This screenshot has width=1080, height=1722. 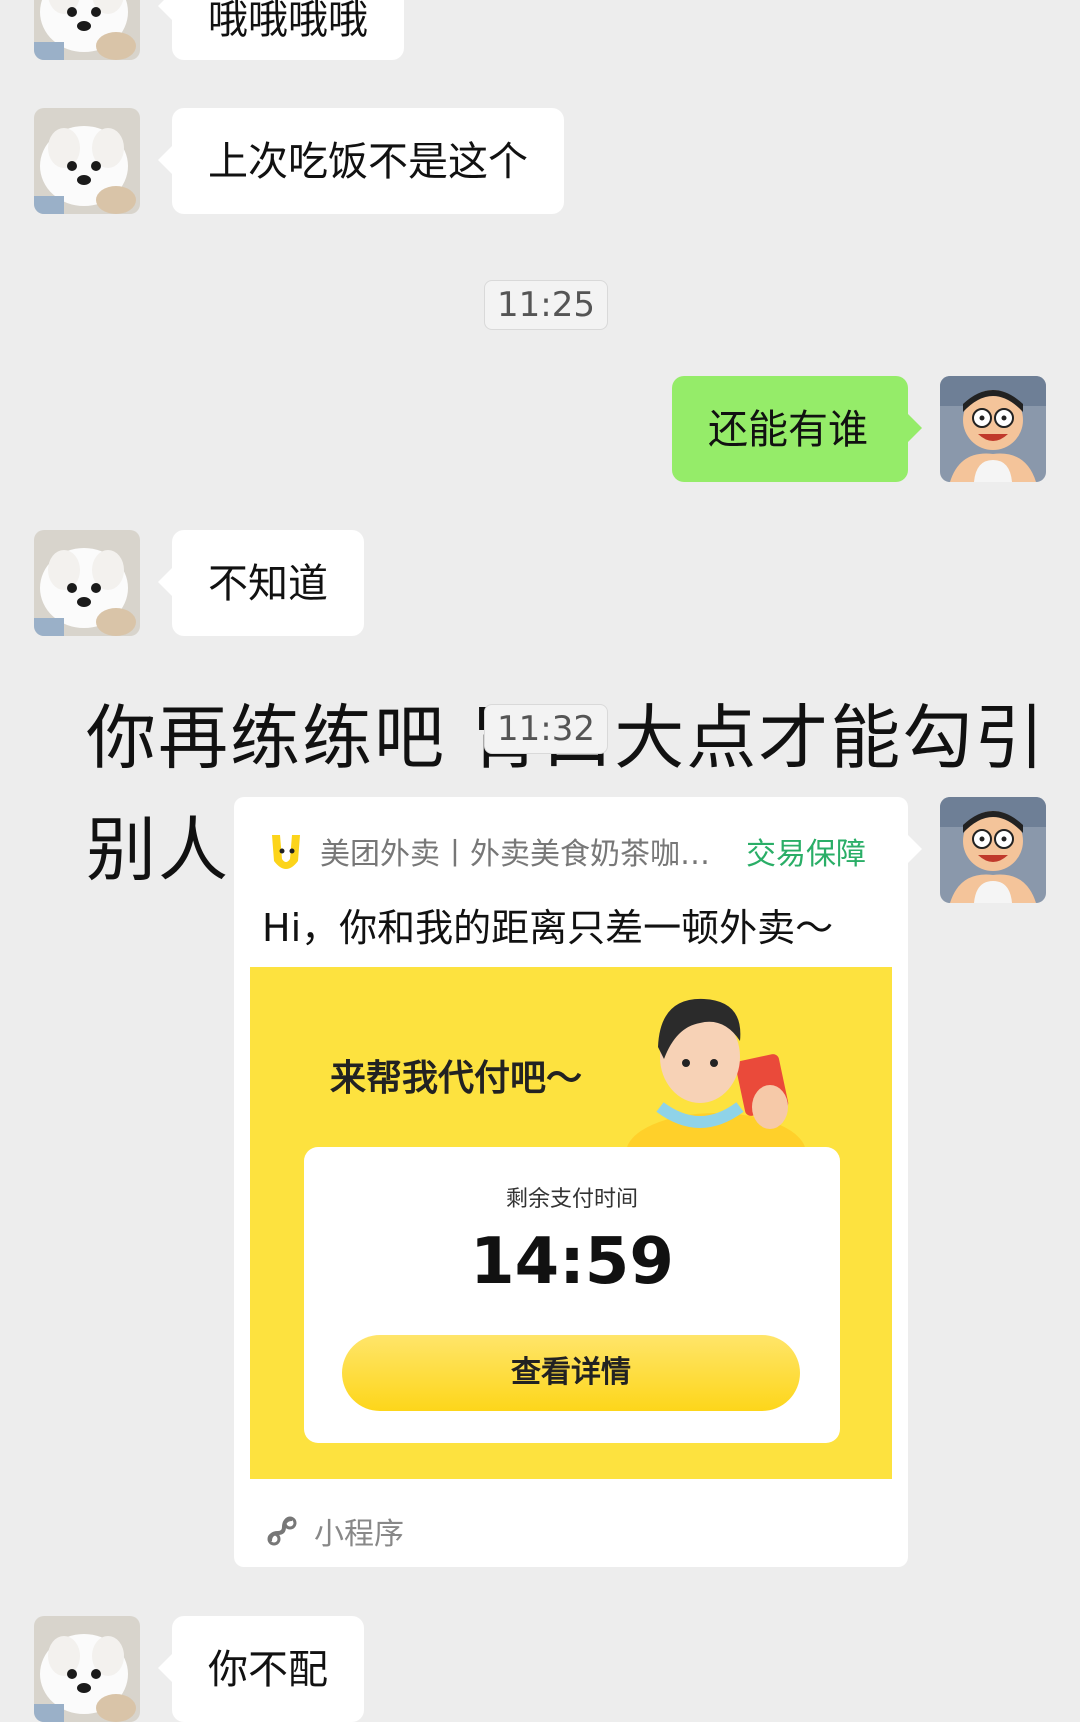 I want to click on caption-line-2: 别人, so click(x=158, y=850).